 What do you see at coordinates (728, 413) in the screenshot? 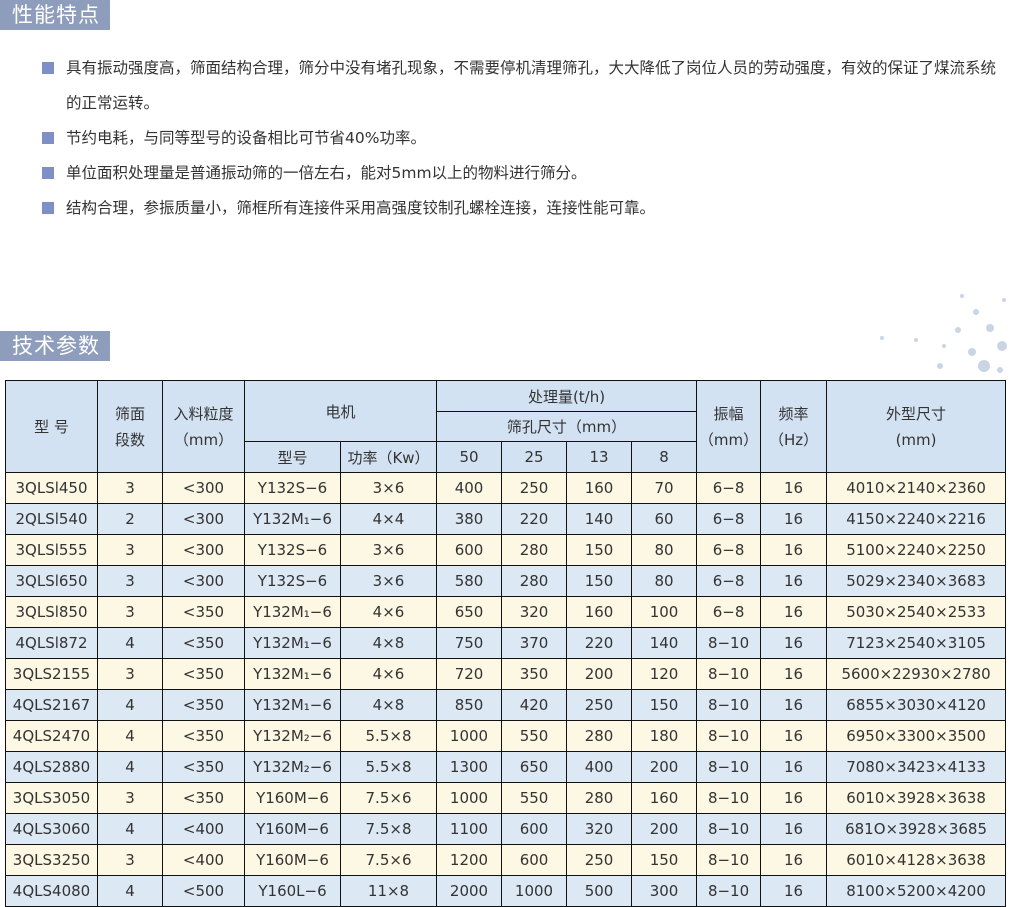
I see `header-amp-line1: 振幅` at bounding box center [728, 413].